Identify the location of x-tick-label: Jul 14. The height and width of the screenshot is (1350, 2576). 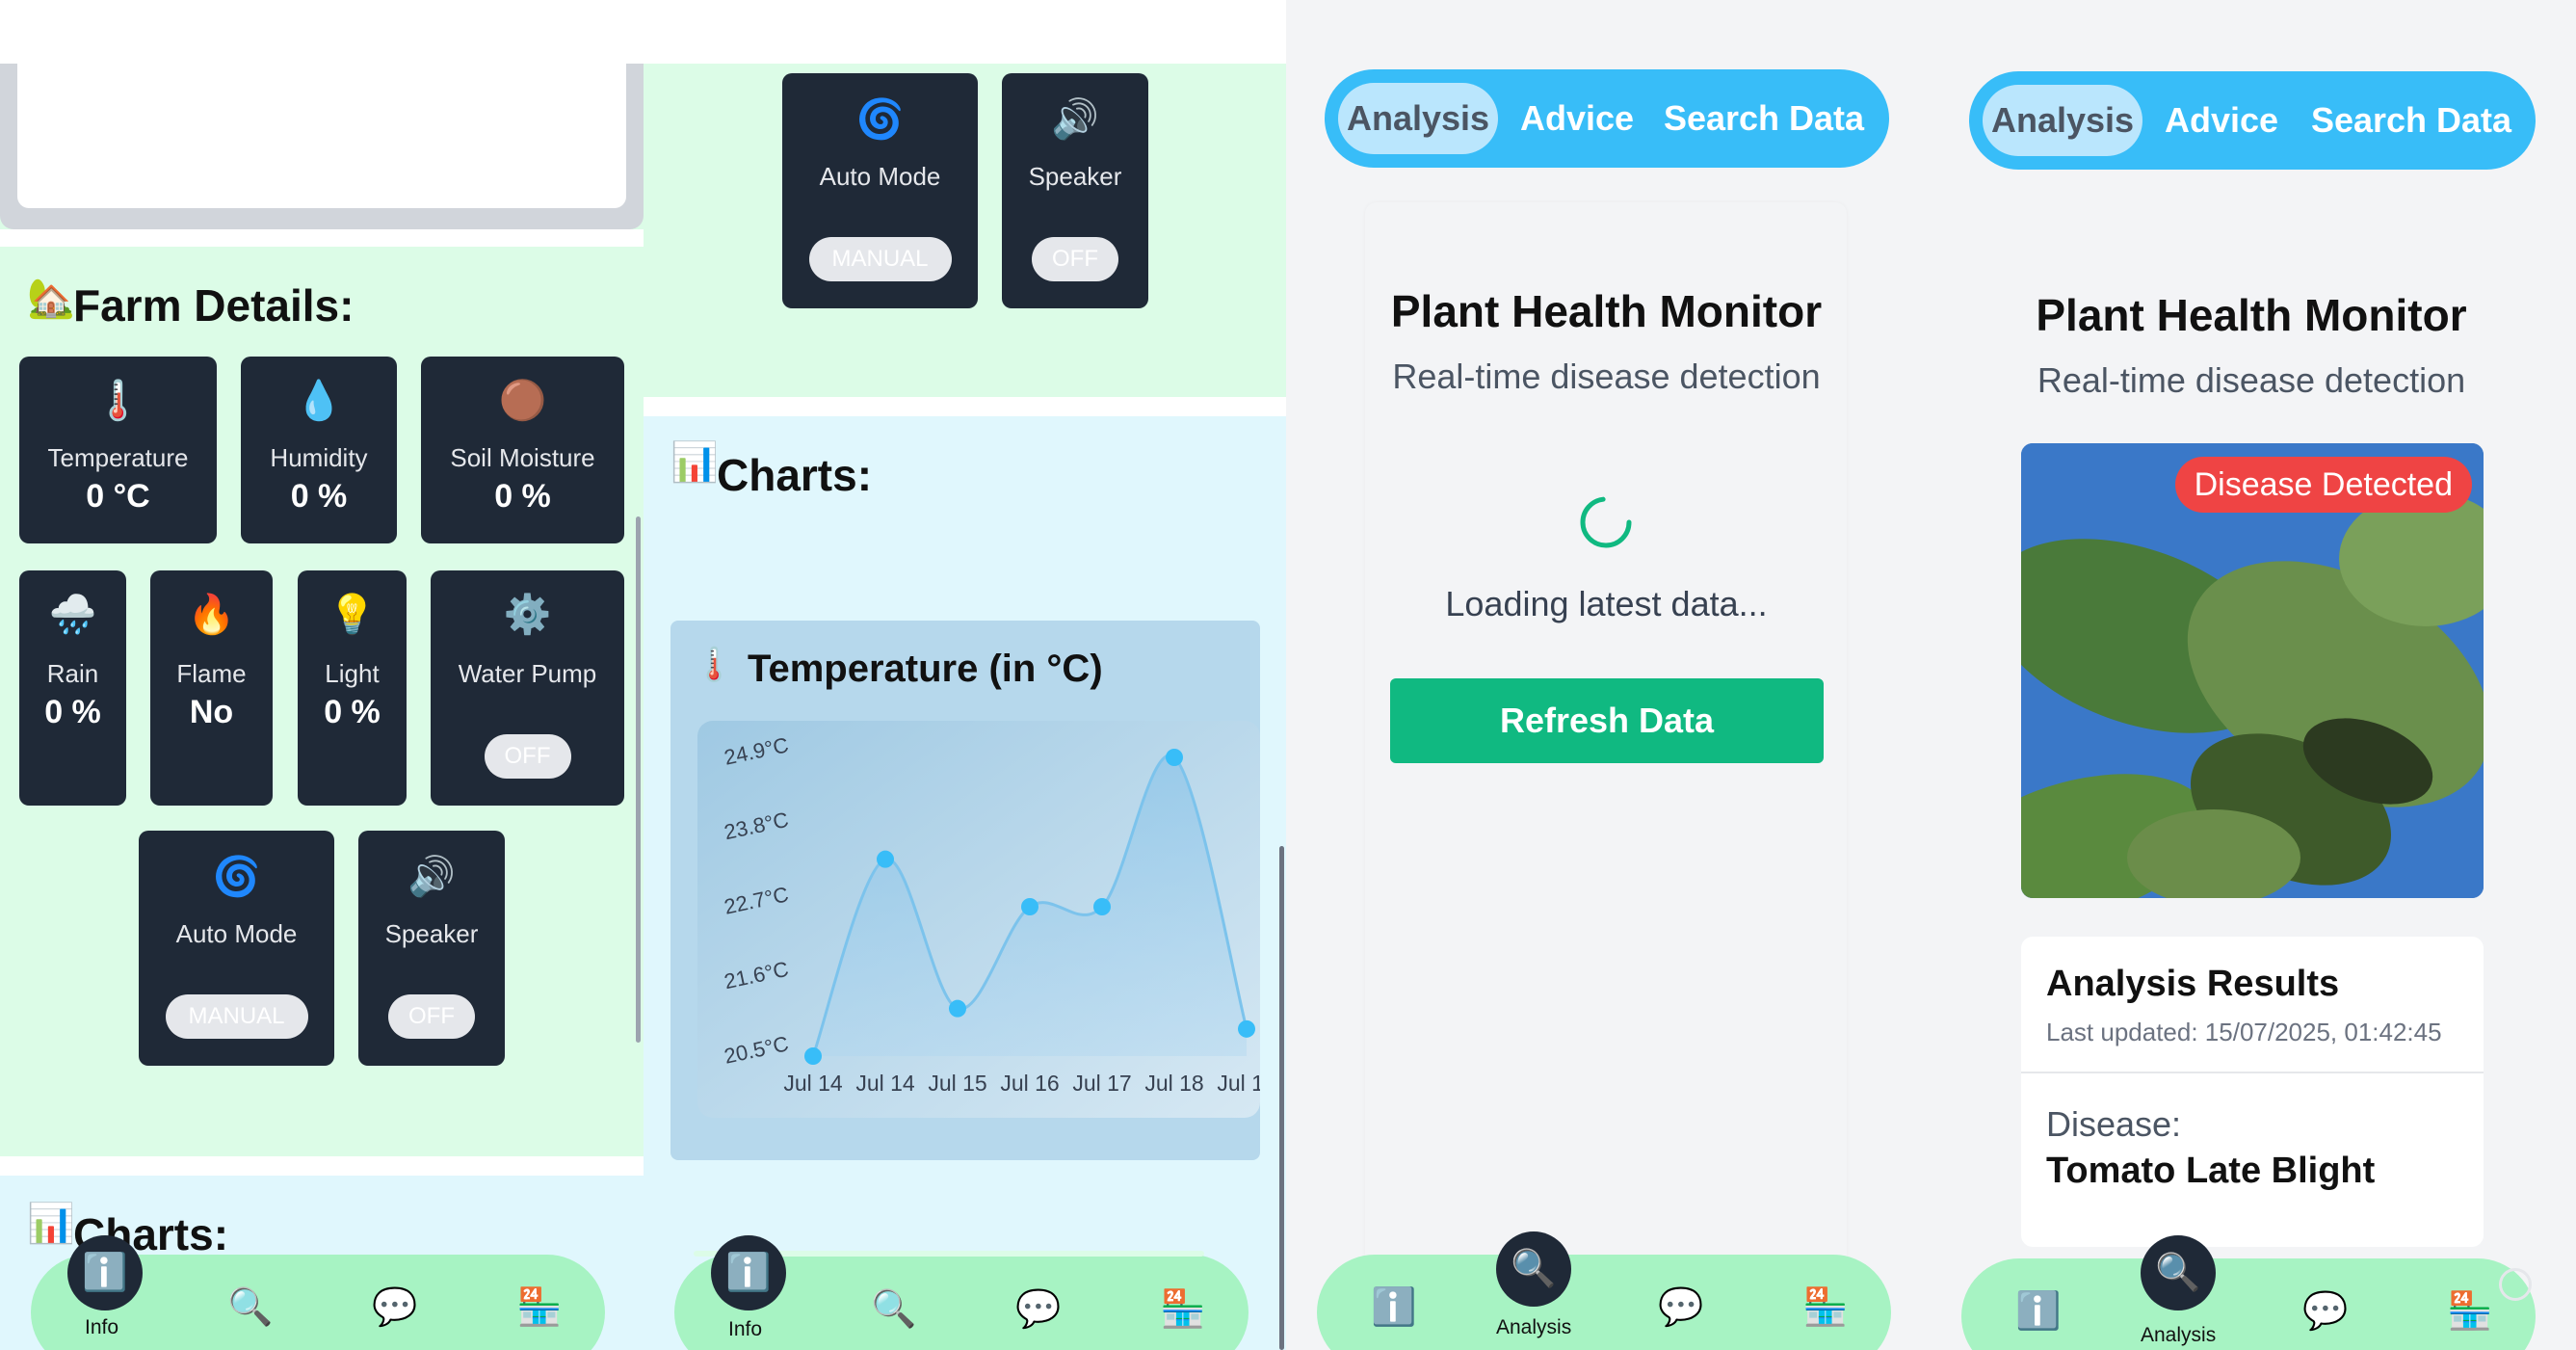
(813, 1083).